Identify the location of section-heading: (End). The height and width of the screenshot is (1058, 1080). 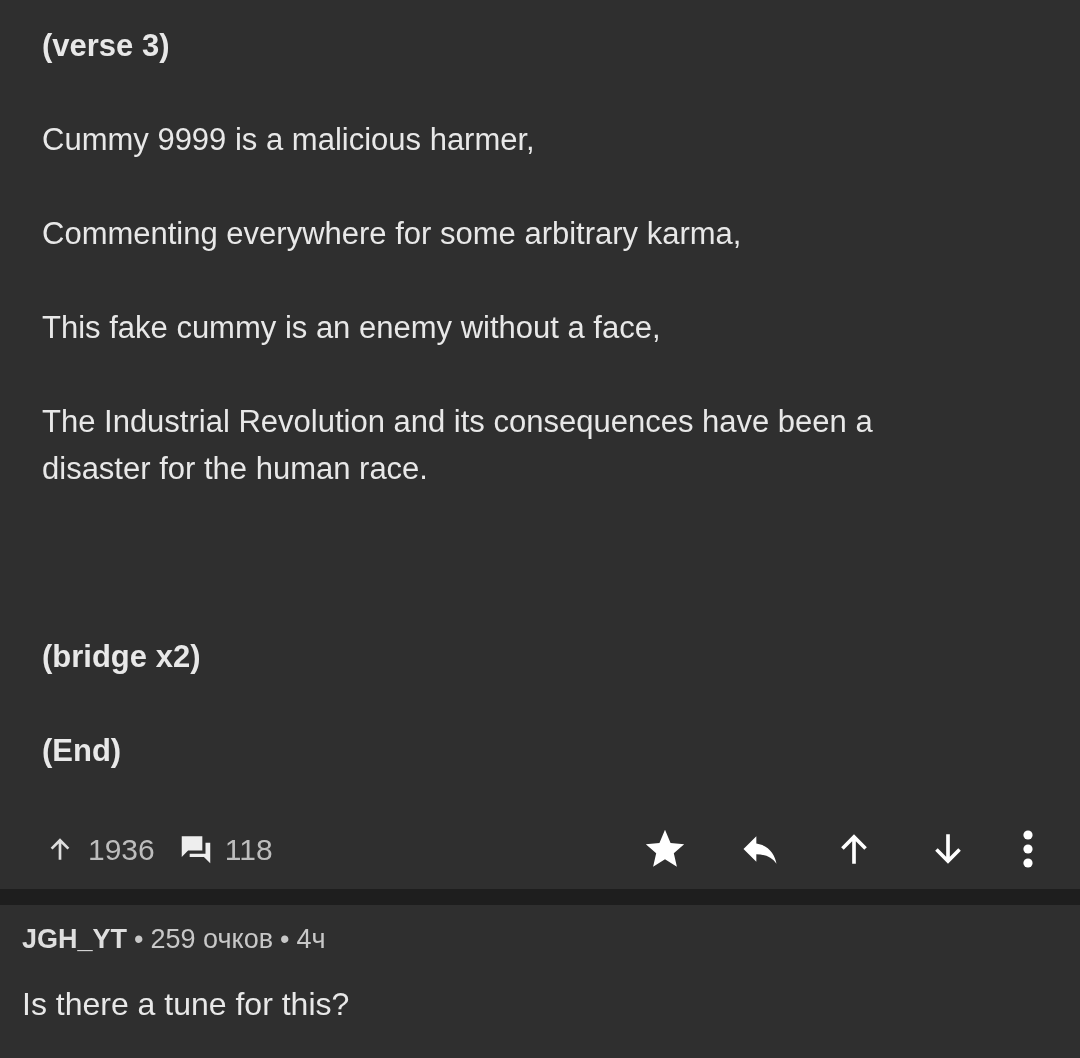
(82, 751).